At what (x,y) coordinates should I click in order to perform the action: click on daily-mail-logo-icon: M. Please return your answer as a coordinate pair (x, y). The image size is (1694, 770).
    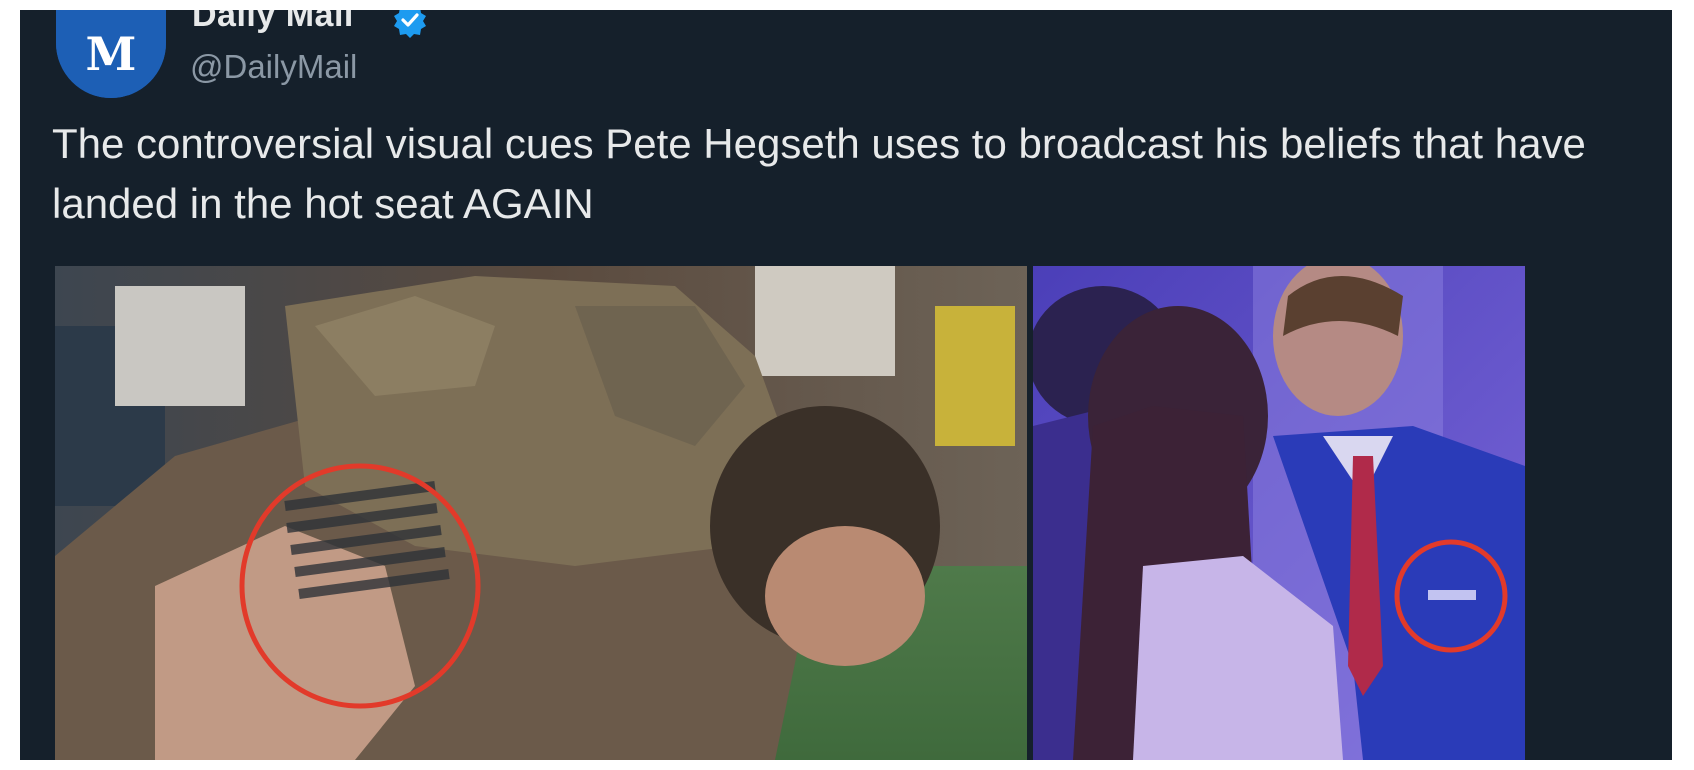
    Looking at the image, I should click on (111, 54).